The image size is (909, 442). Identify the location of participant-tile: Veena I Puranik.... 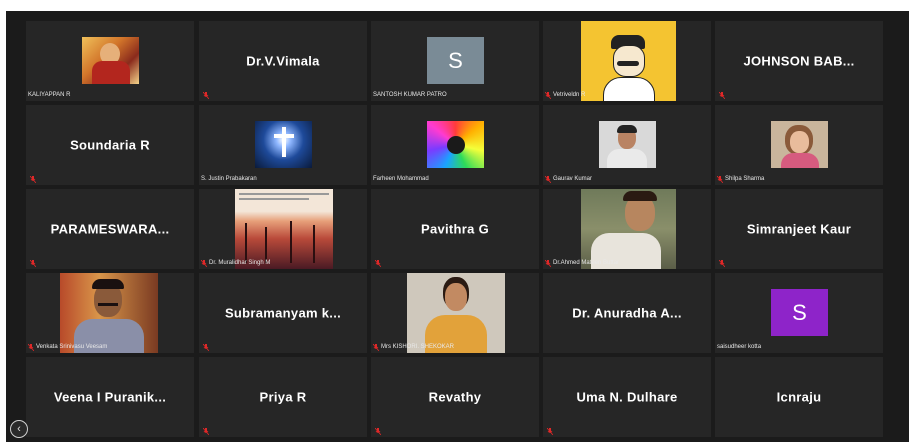
(110, 397).